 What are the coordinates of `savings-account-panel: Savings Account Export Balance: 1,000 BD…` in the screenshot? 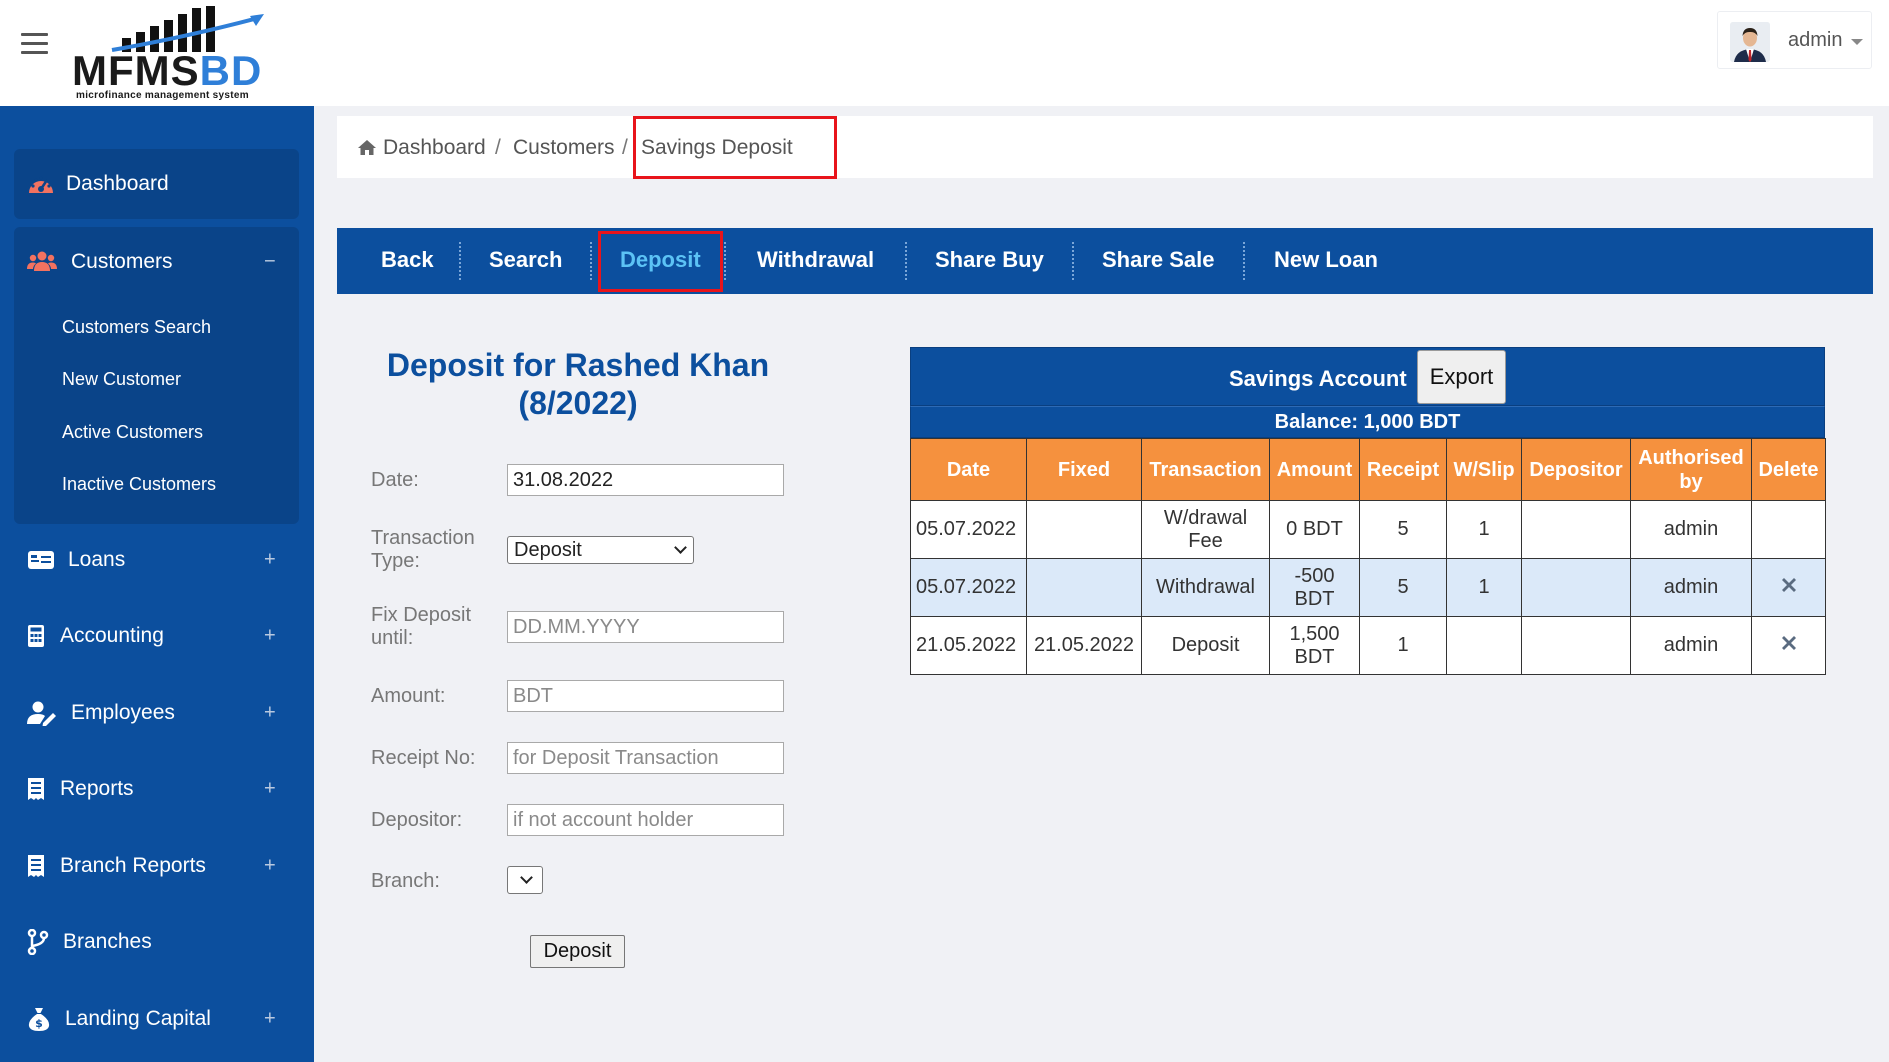 It's located at (1368, 511).